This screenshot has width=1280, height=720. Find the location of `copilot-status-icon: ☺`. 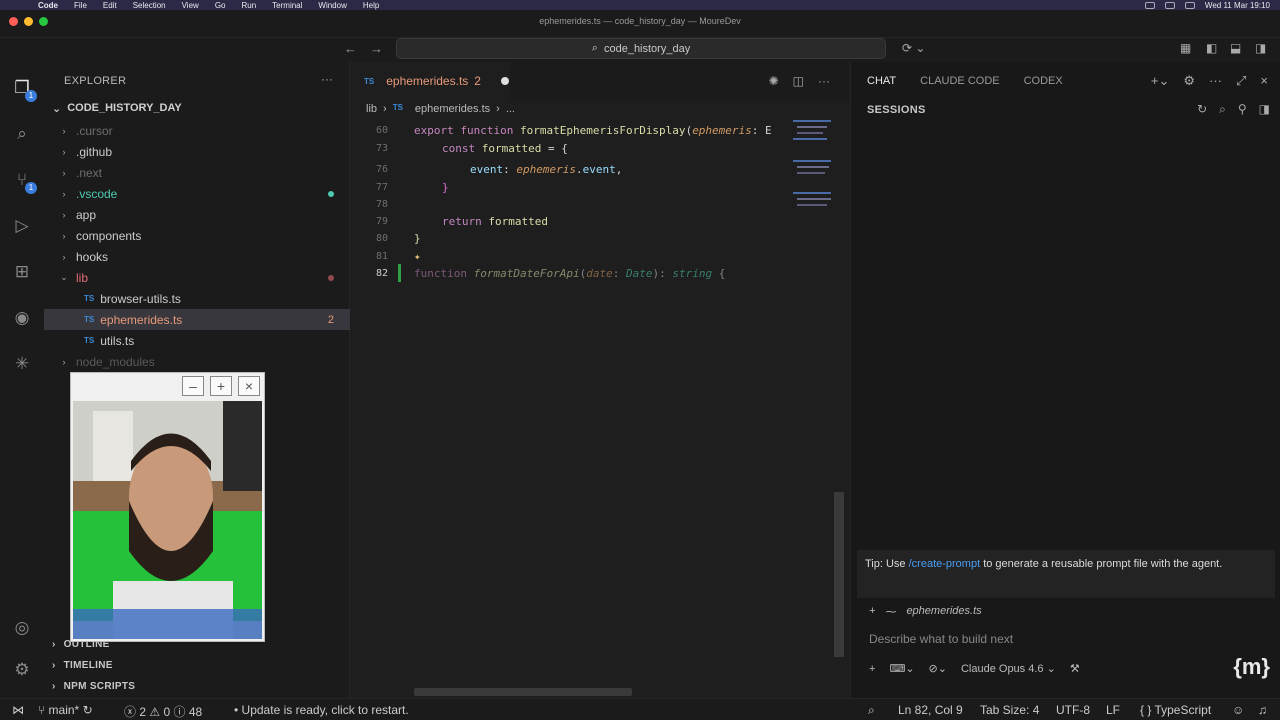

copilot-status-icon: ☺ is located at coordinates (1238, 710).